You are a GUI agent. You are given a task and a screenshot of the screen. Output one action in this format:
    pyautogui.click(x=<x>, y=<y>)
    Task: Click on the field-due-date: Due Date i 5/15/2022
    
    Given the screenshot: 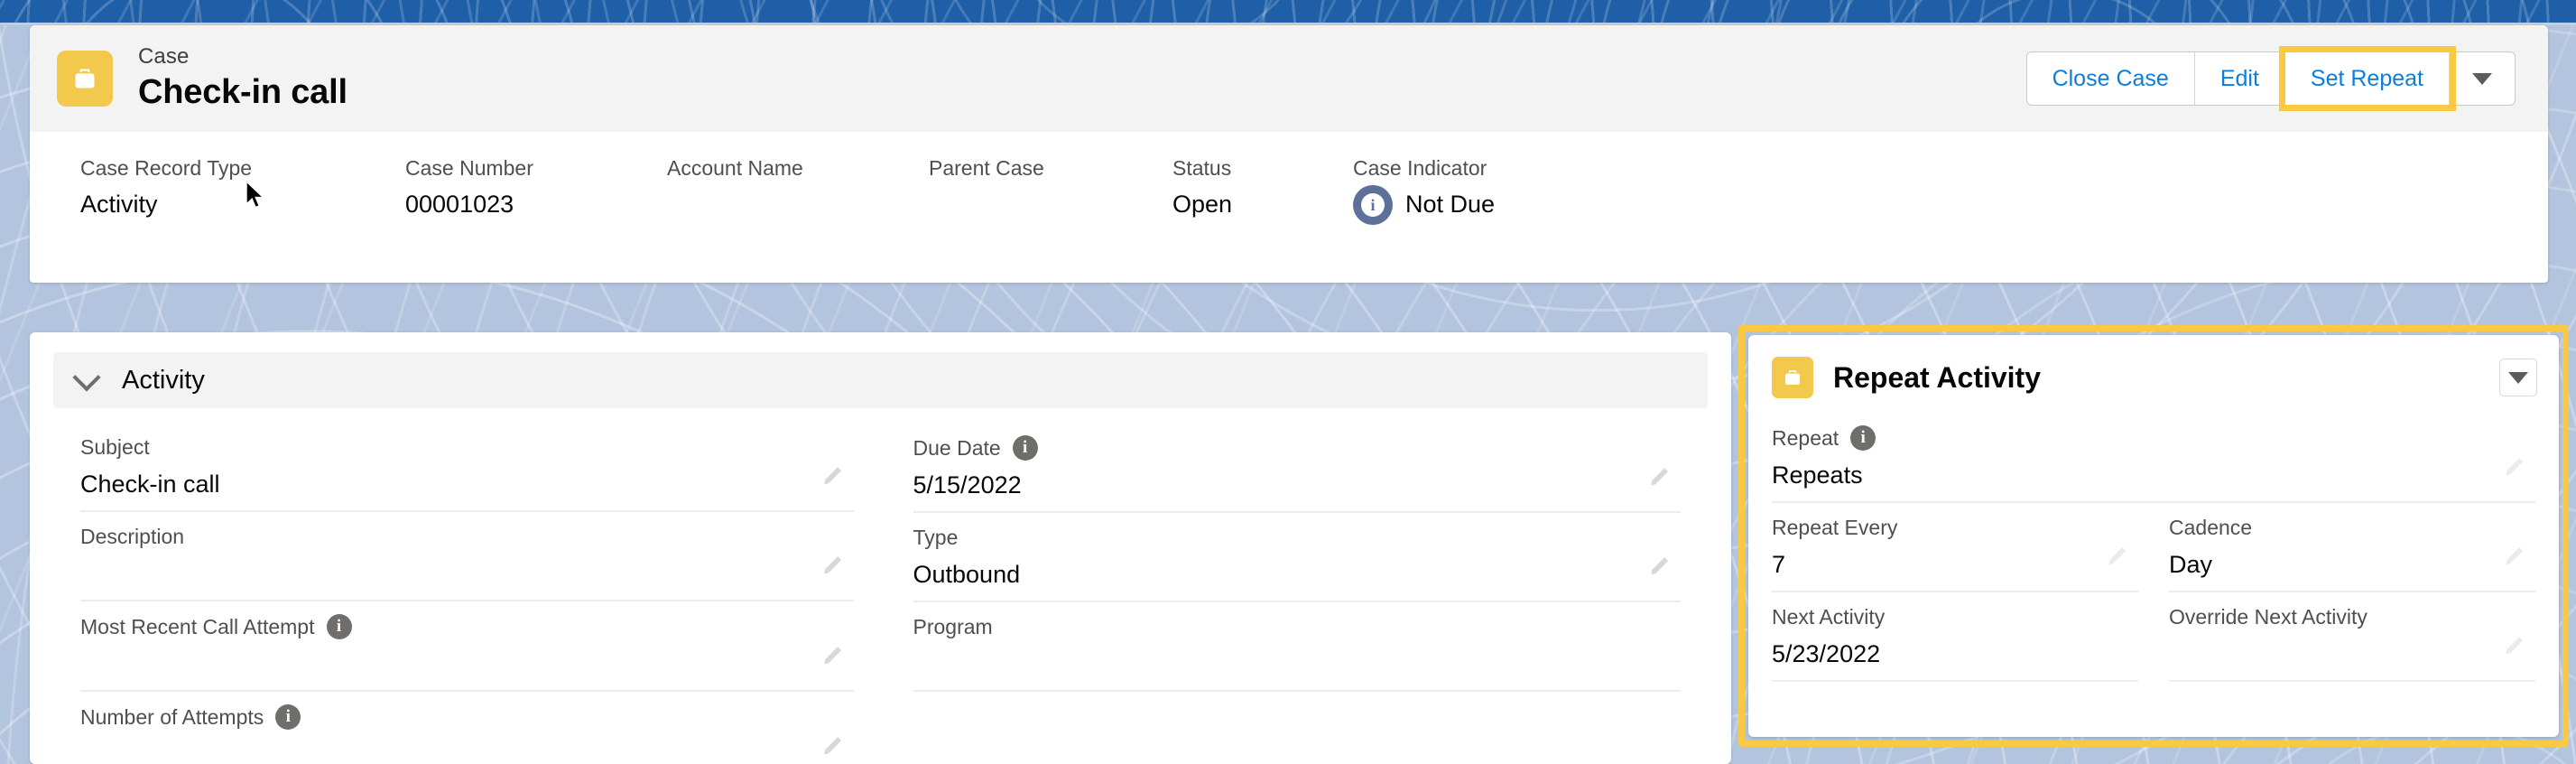 What is the action you would take?
    pyautogui.click(x=1297, y=468)
    